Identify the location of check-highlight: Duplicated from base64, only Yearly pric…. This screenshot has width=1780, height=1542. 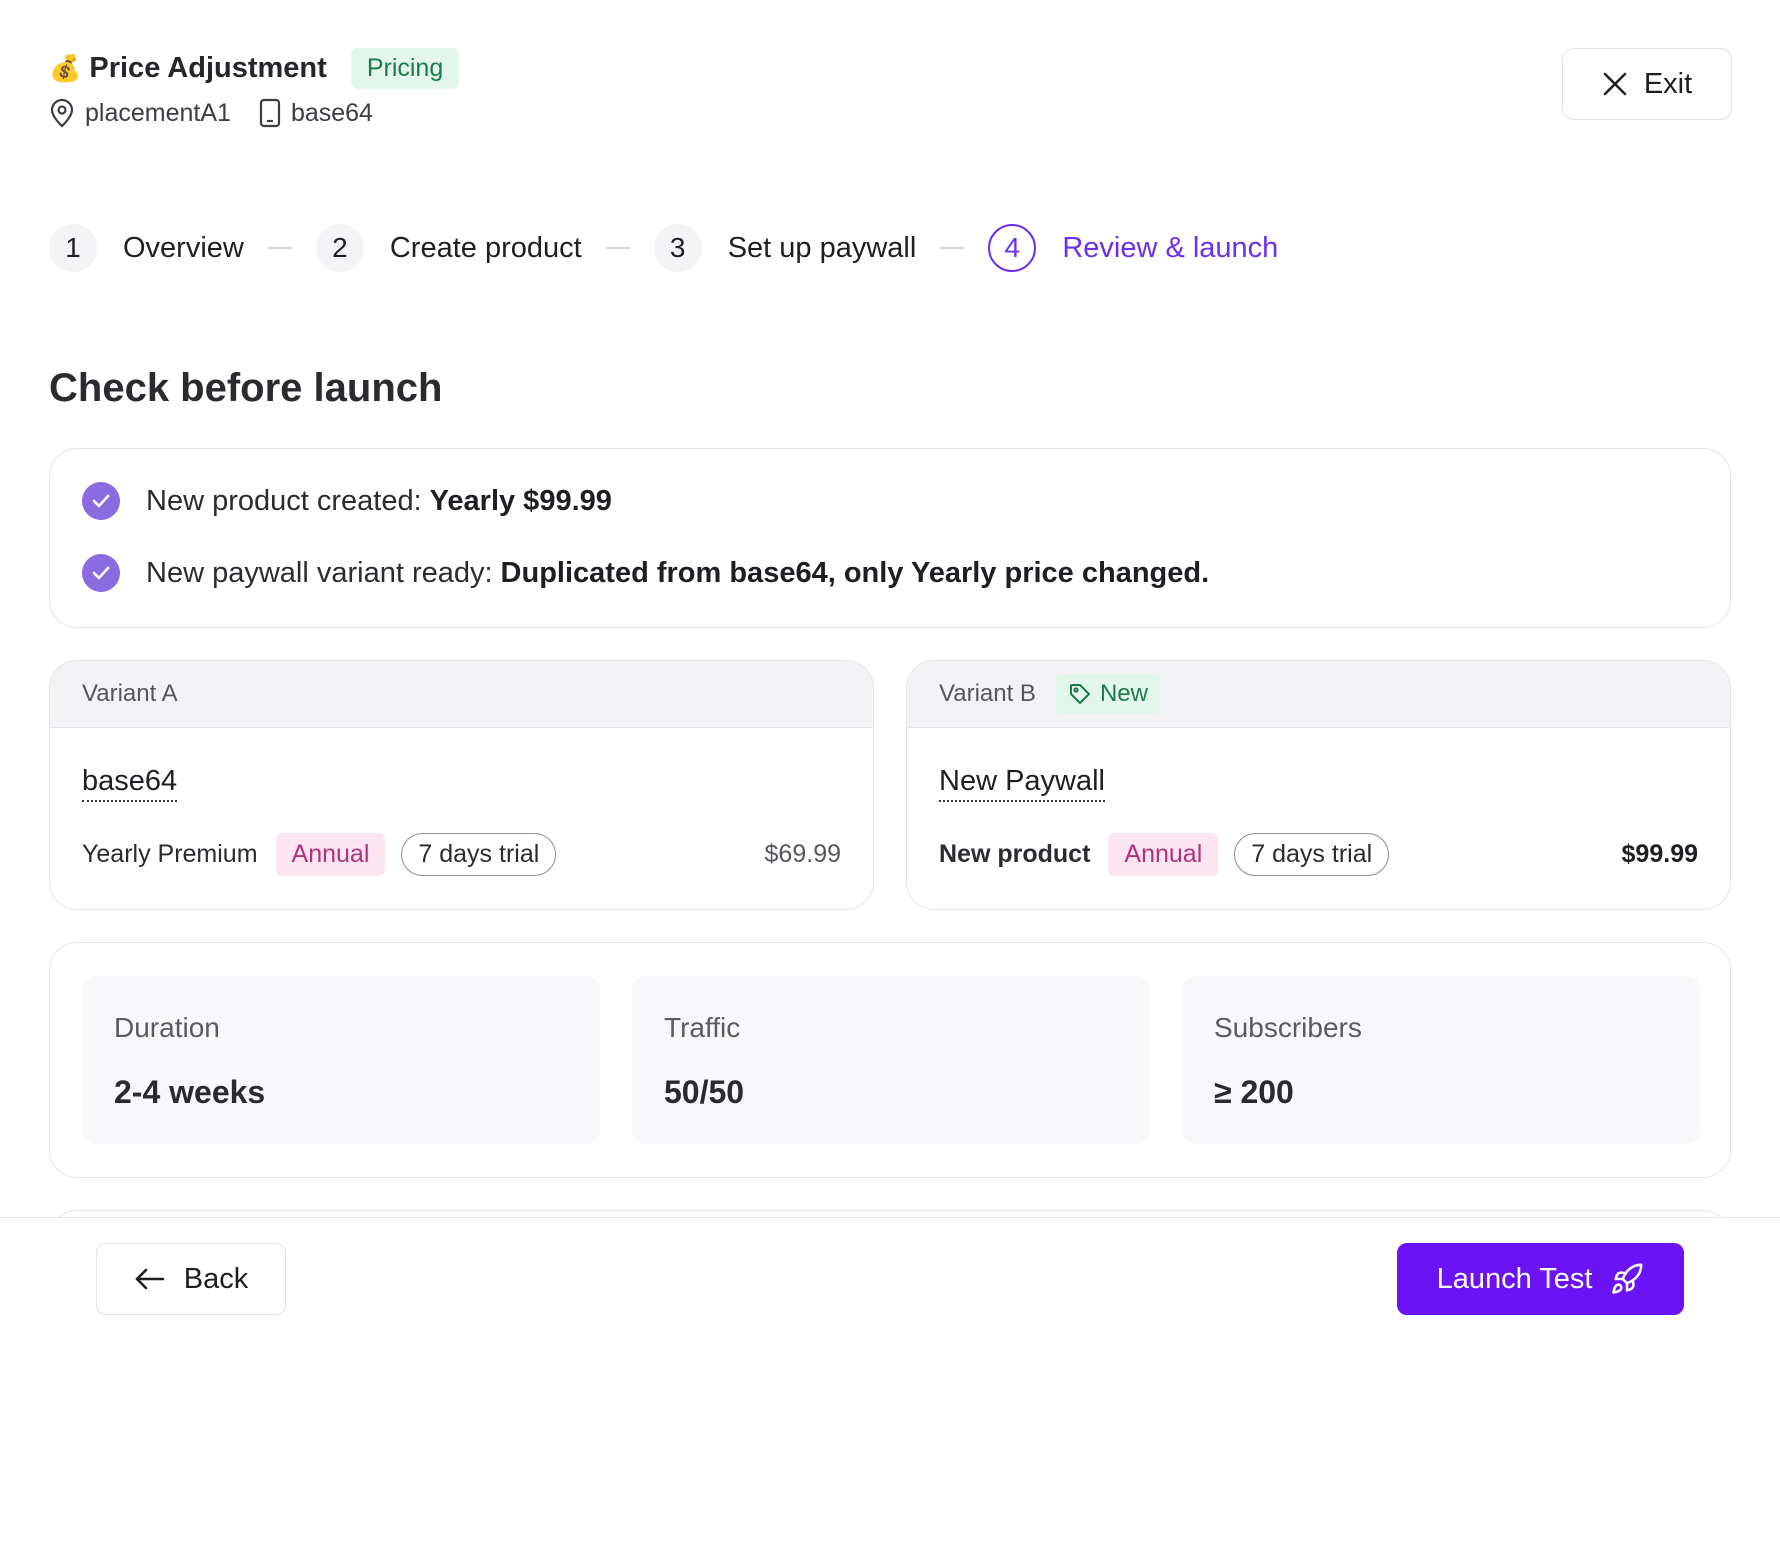
(855, 572).